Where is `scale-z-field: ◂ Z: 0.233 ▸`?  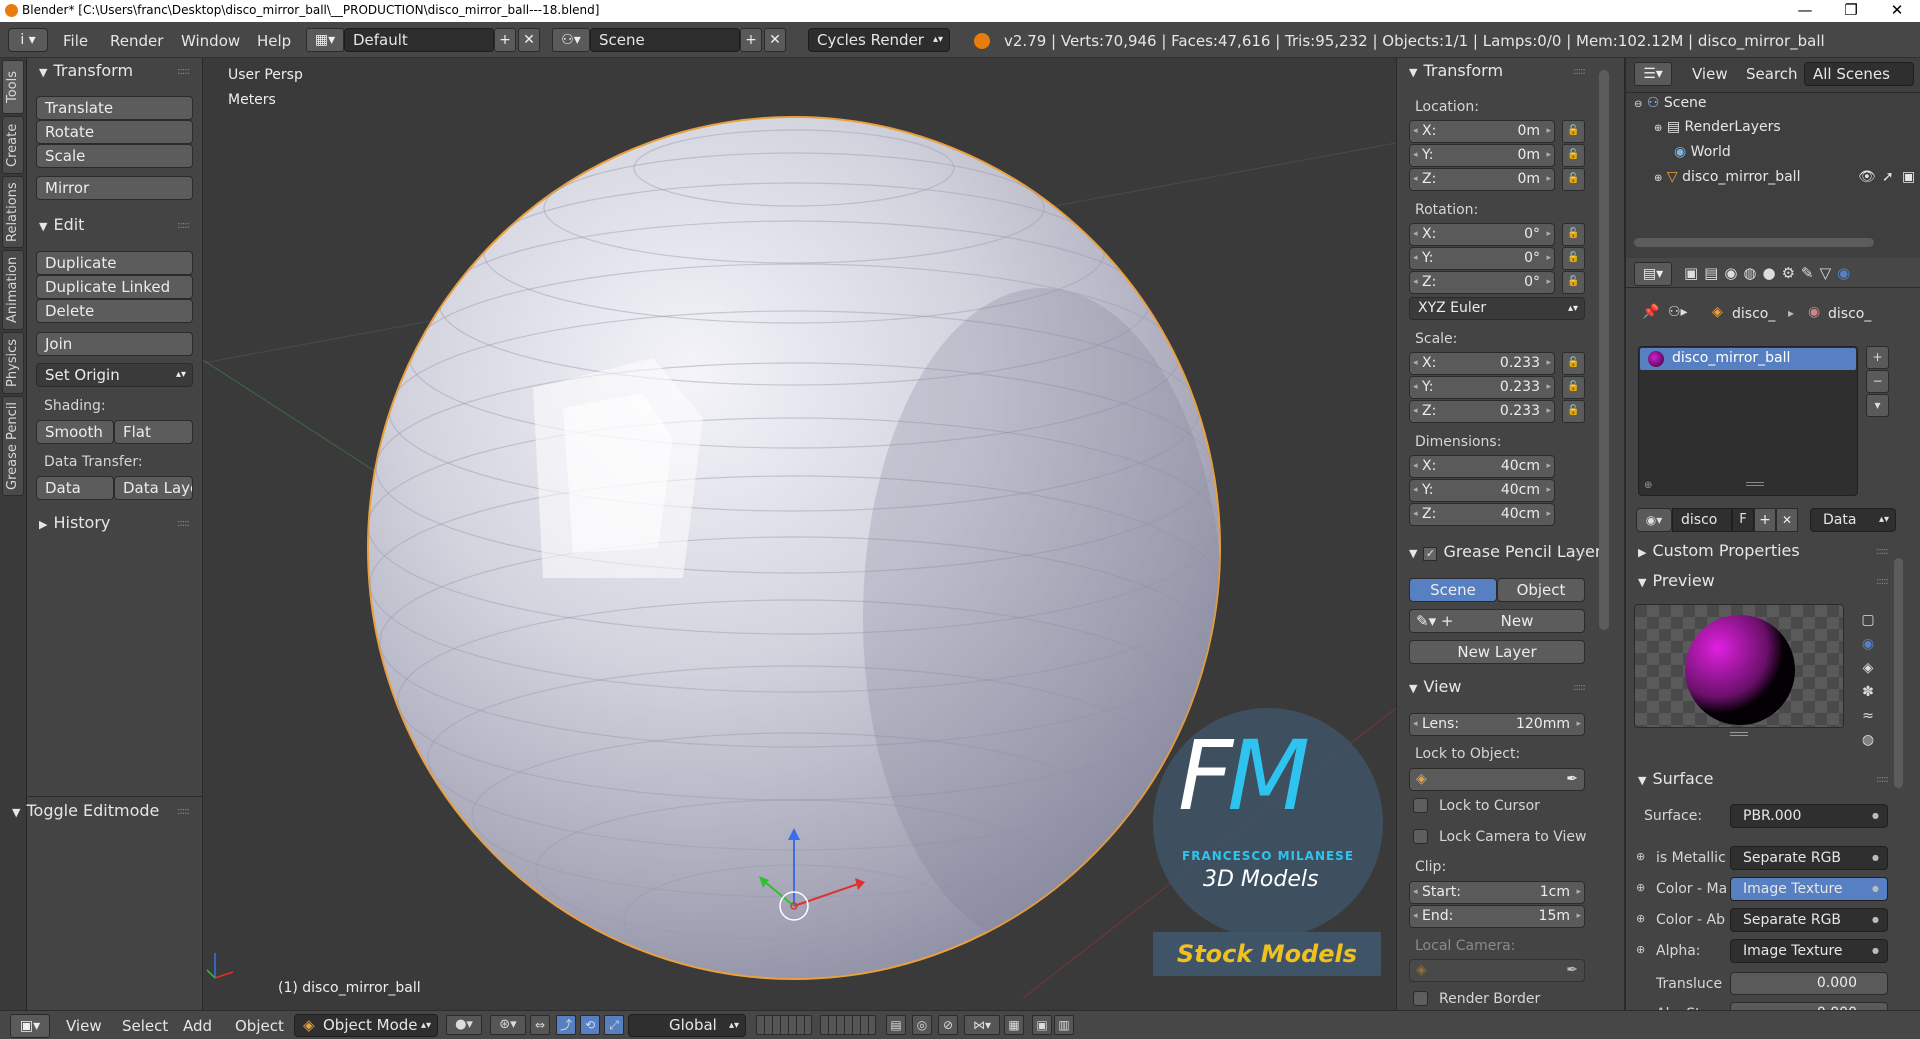 scale-z-field: ◂ Z: 0.233 ▸ is located at coordinates (1482, 411).